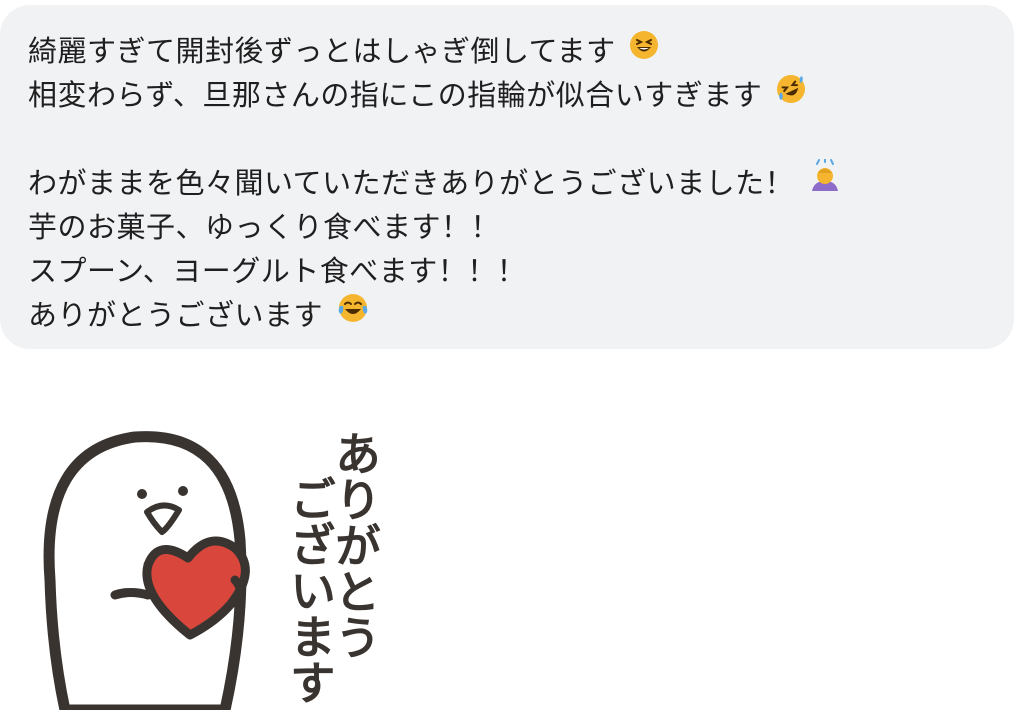 The width and height of the screenshot is (1030, 710). Describe the element at coordinates (322, 51) in the screenshot. I see `message-text: 綺麗すぎて開封後ずっとはしゃぎ倒してます` at that location.